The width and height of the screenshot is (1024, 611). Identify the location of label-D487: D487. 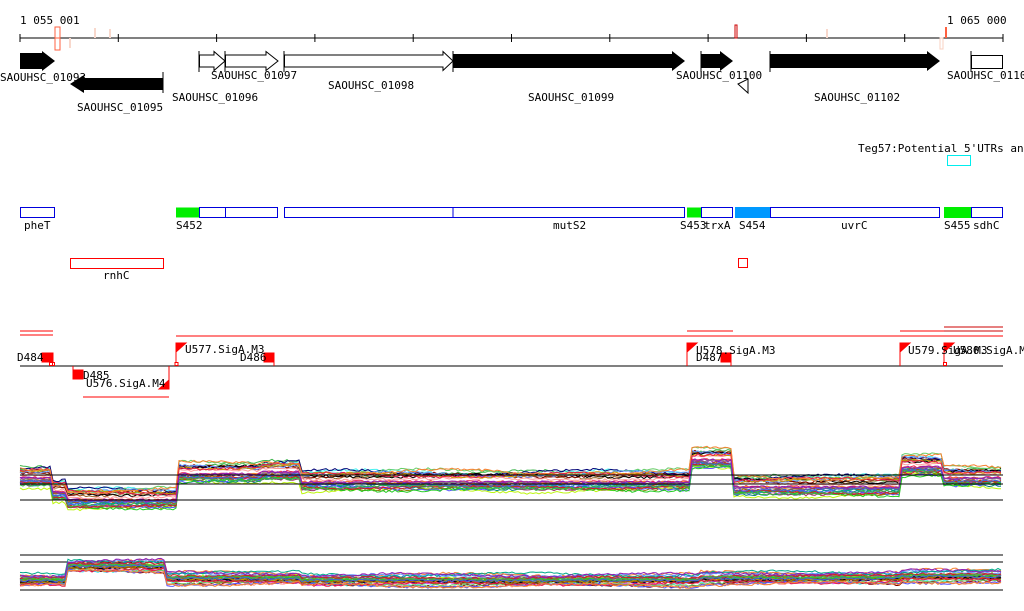
(709, 357).